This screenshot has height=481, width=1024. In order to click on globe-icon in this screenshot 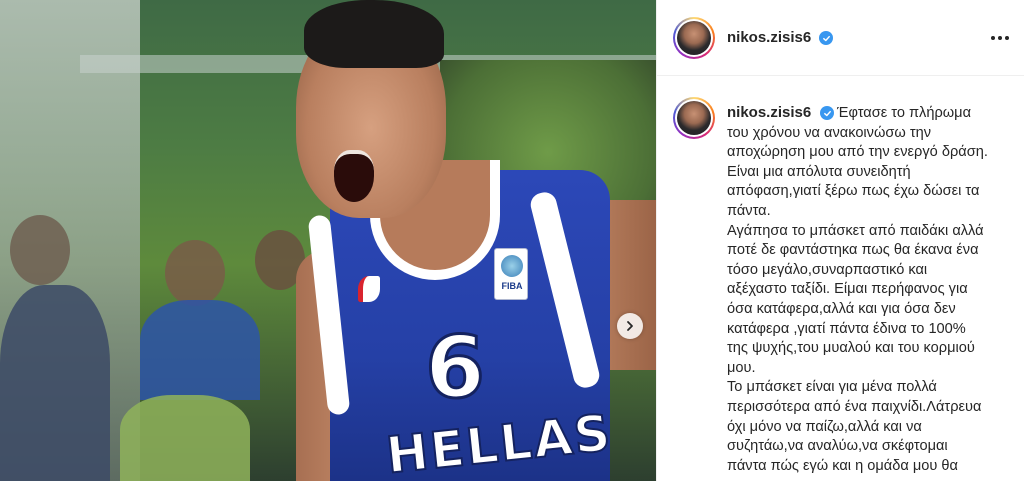, I will do `click(512, 266)`.